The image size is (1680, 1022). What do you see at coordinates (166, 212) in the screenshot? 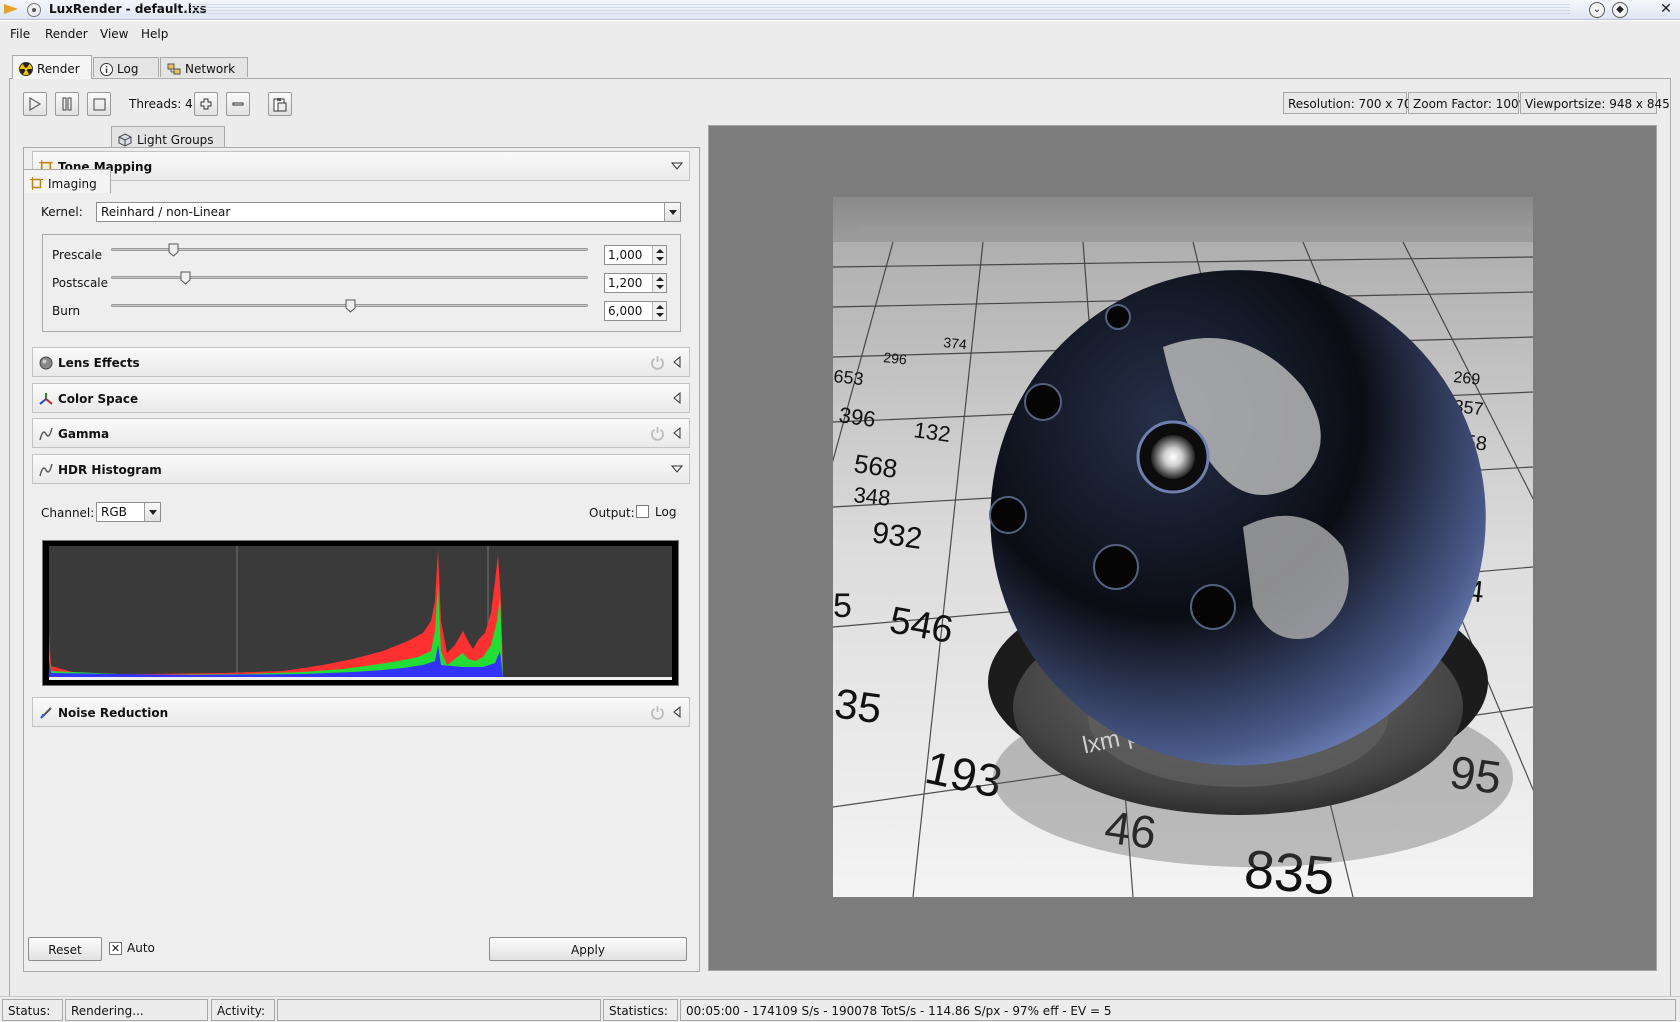
I see `kernel-value: Reinhard / non-Linear` at bounding box center [166, 212].